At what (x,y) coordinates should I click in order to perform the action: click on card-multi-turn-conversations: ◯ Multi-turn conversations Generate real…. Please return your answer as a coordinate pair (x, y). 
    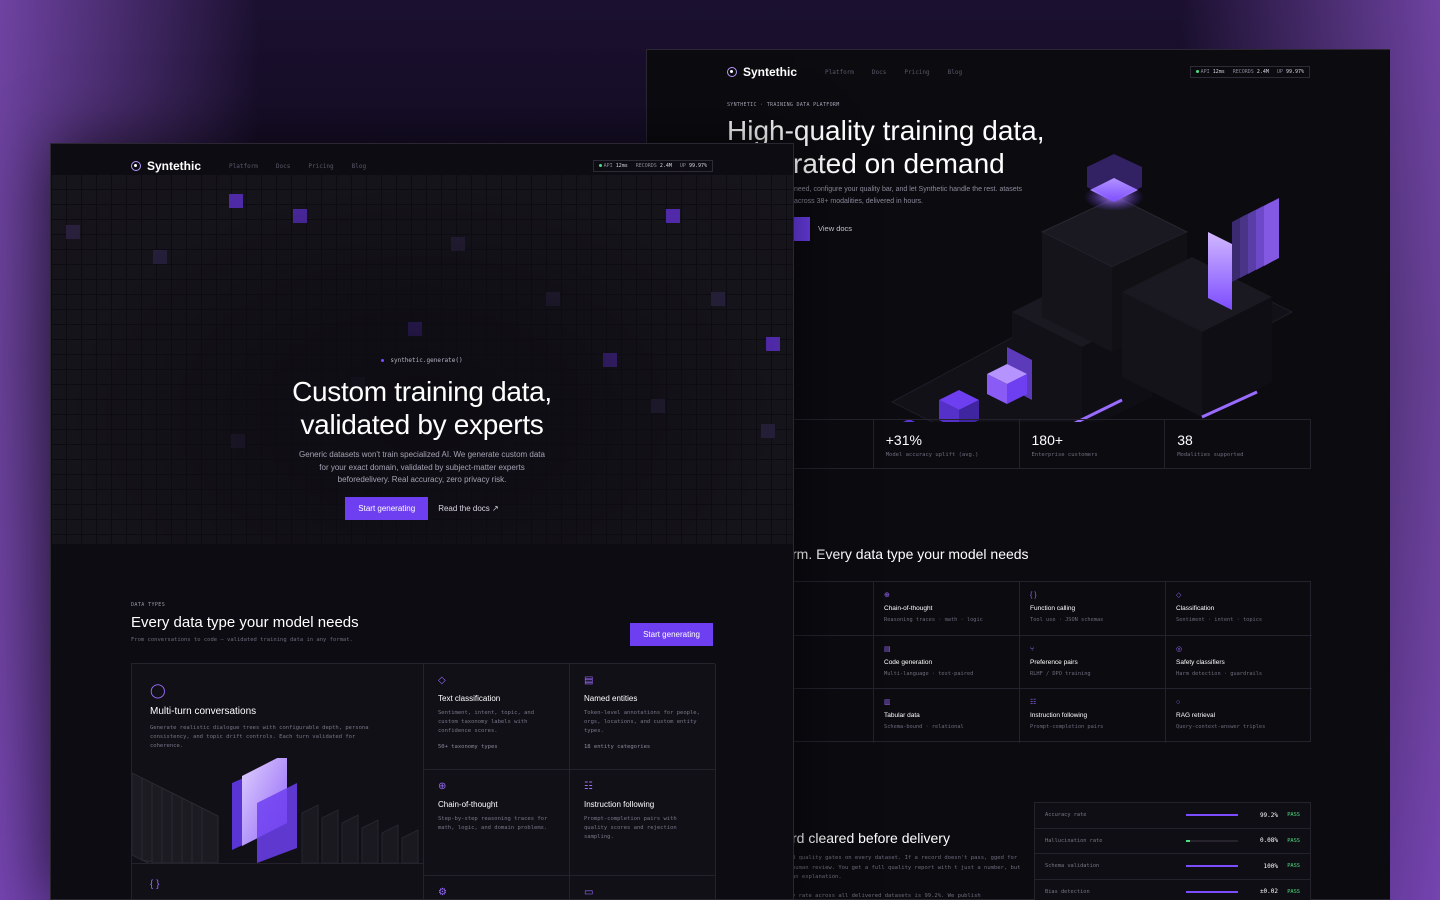
    Looking at the image, I should click on (278, 764).